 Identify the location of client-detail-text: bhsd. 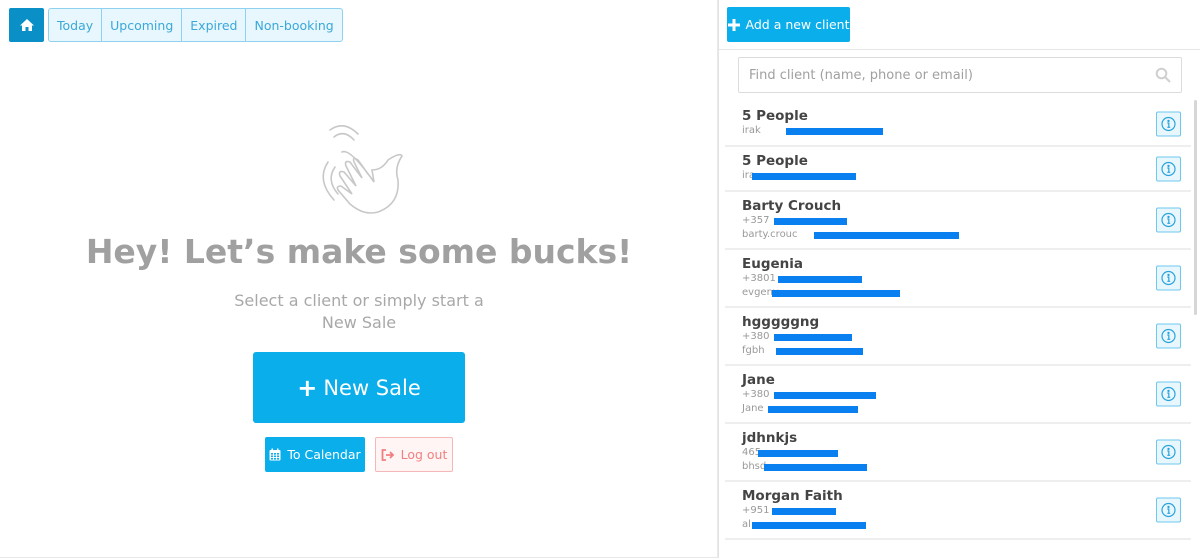
(754, 466).